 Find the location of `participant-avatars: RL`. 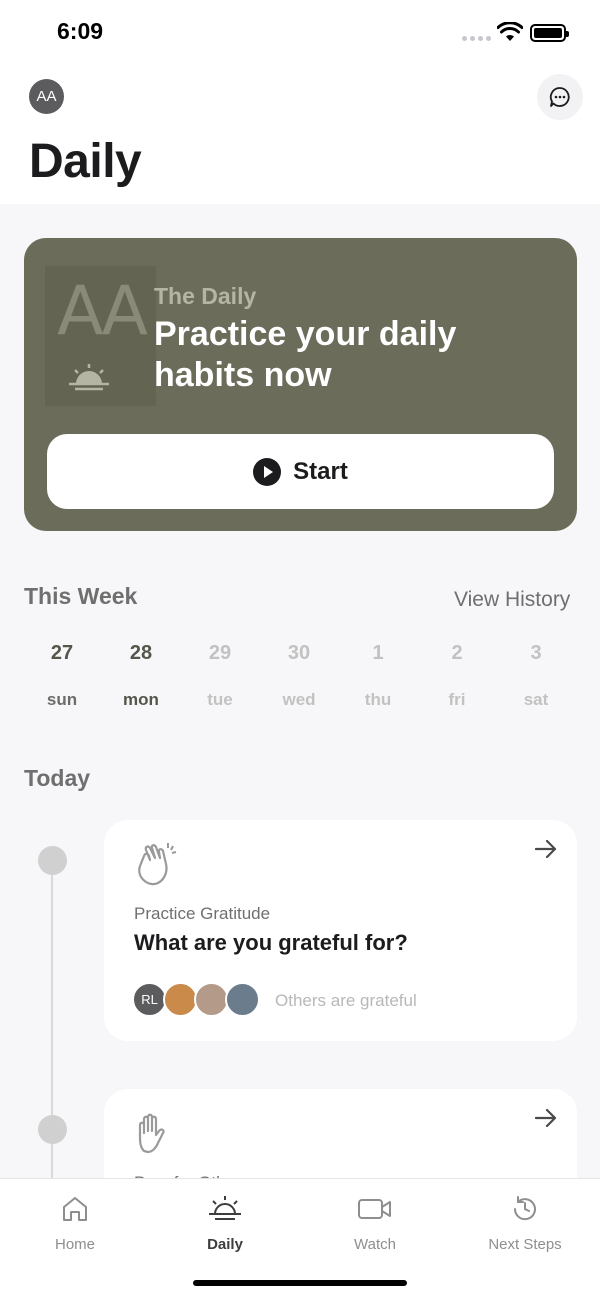

participant-avatars: RL is located at coordinates (196, 999).